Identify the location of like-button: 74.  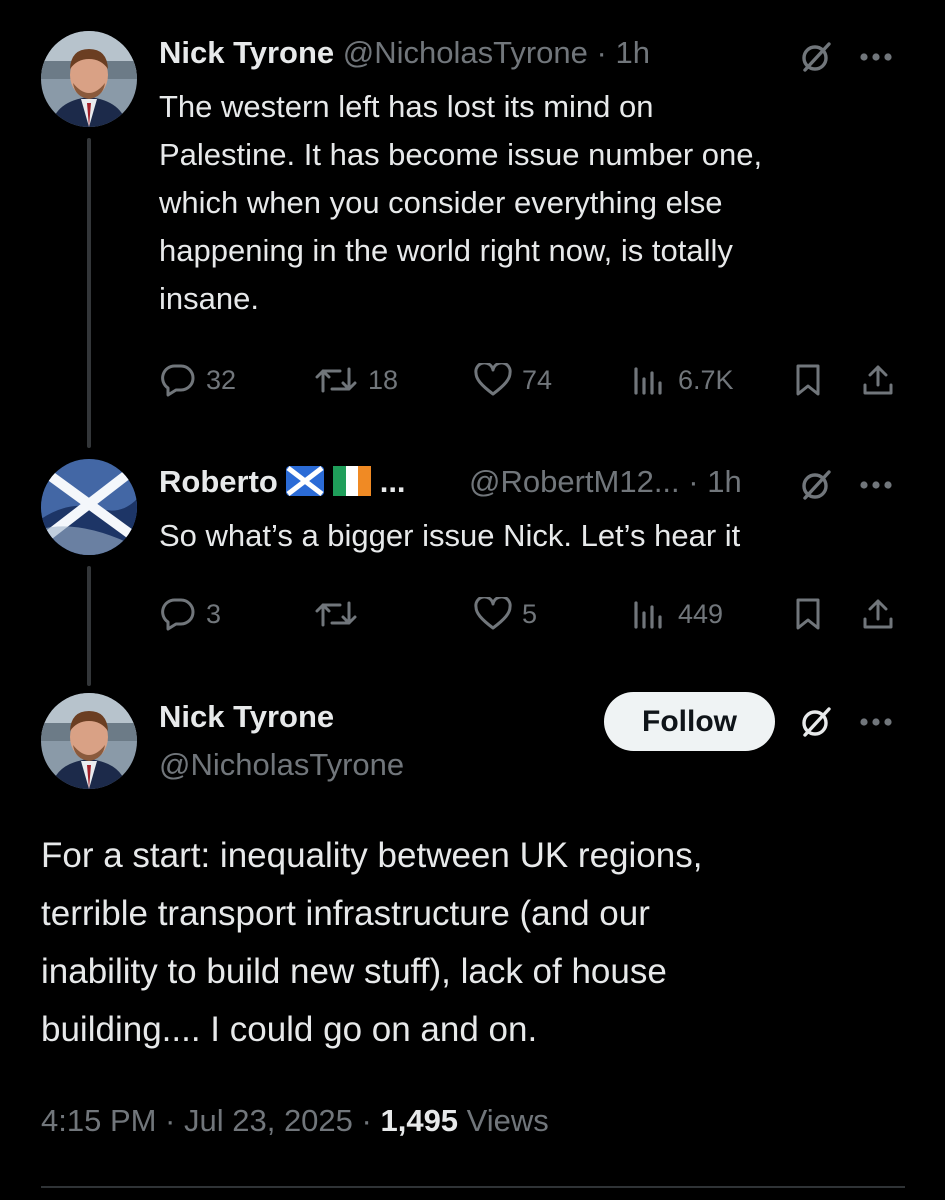
(513, 380).